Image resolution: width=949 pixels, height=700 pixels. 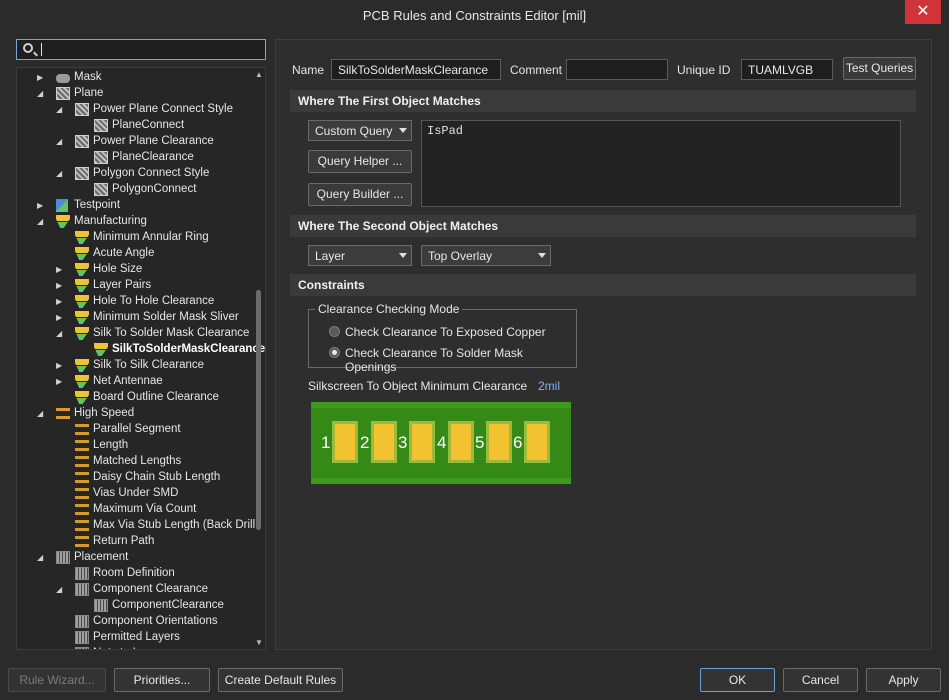 What do you see at coordinates (549, 386) in the screenshot?
I see `silkscreen-clearance-value: 2mil` at bounding box center [549, 386].